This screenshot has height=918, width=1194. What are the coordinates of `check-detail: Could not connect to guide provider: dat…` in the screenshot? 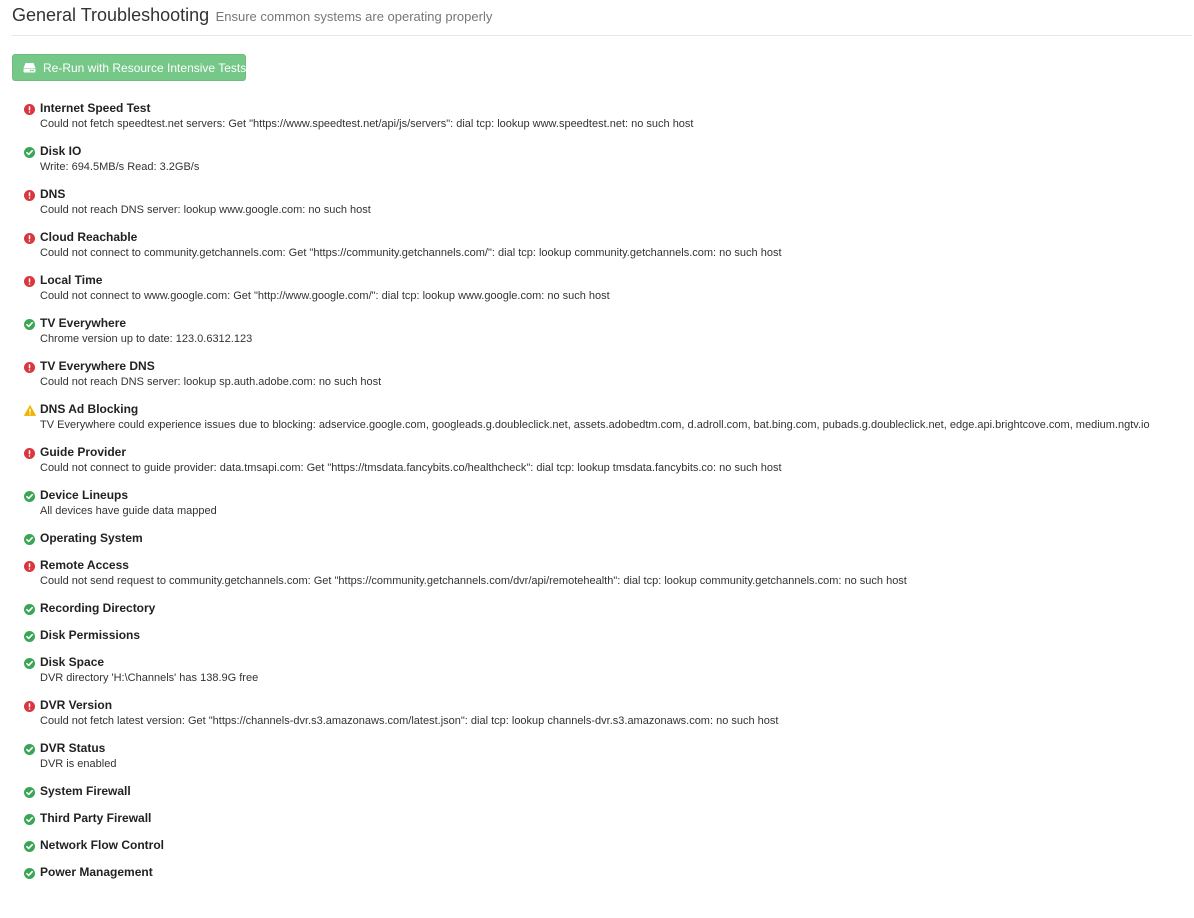 It's located at (411, 468).